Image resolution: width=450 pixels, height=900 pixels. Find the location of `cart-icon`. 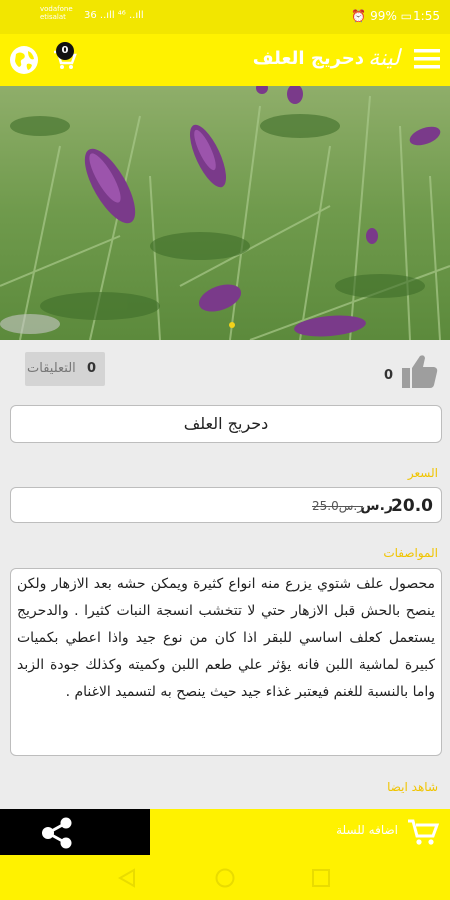

cart-icon is located at coordinates (424, 832).